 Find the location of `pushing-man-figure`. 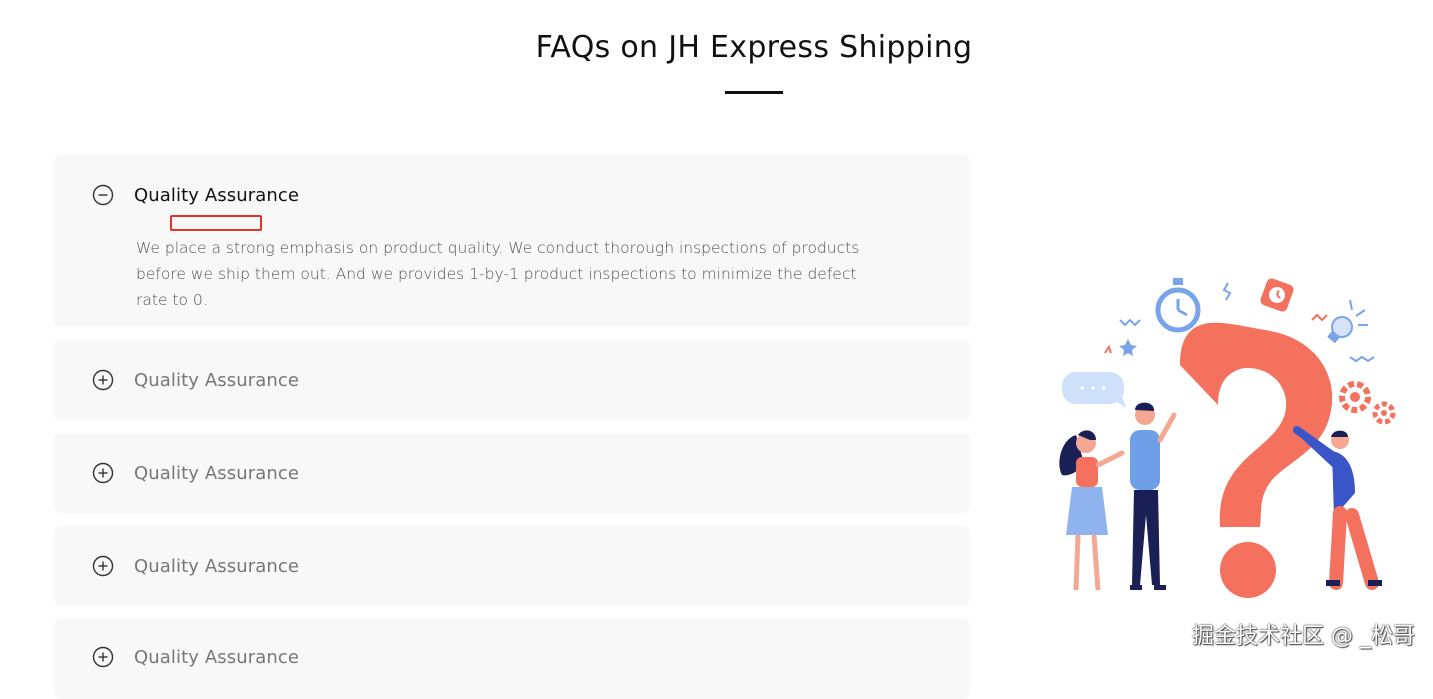

pushing-man-figure is located at coordinates (1337, 508).